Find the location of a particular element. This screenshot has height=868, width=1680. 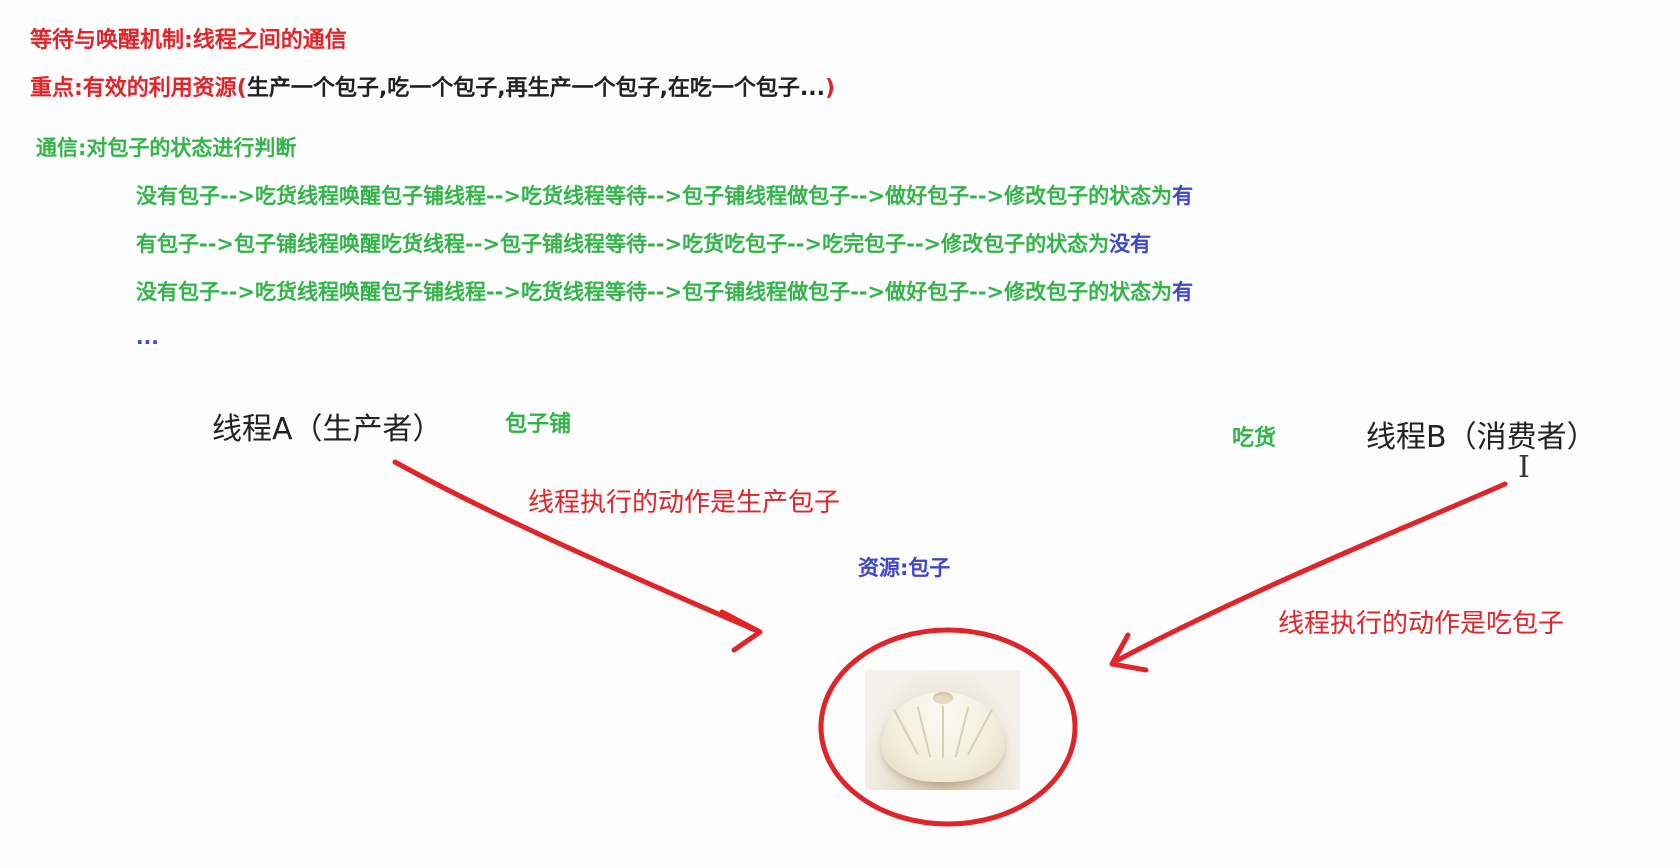

text-cursor-icon: I is located at coordinates (1524, 467).